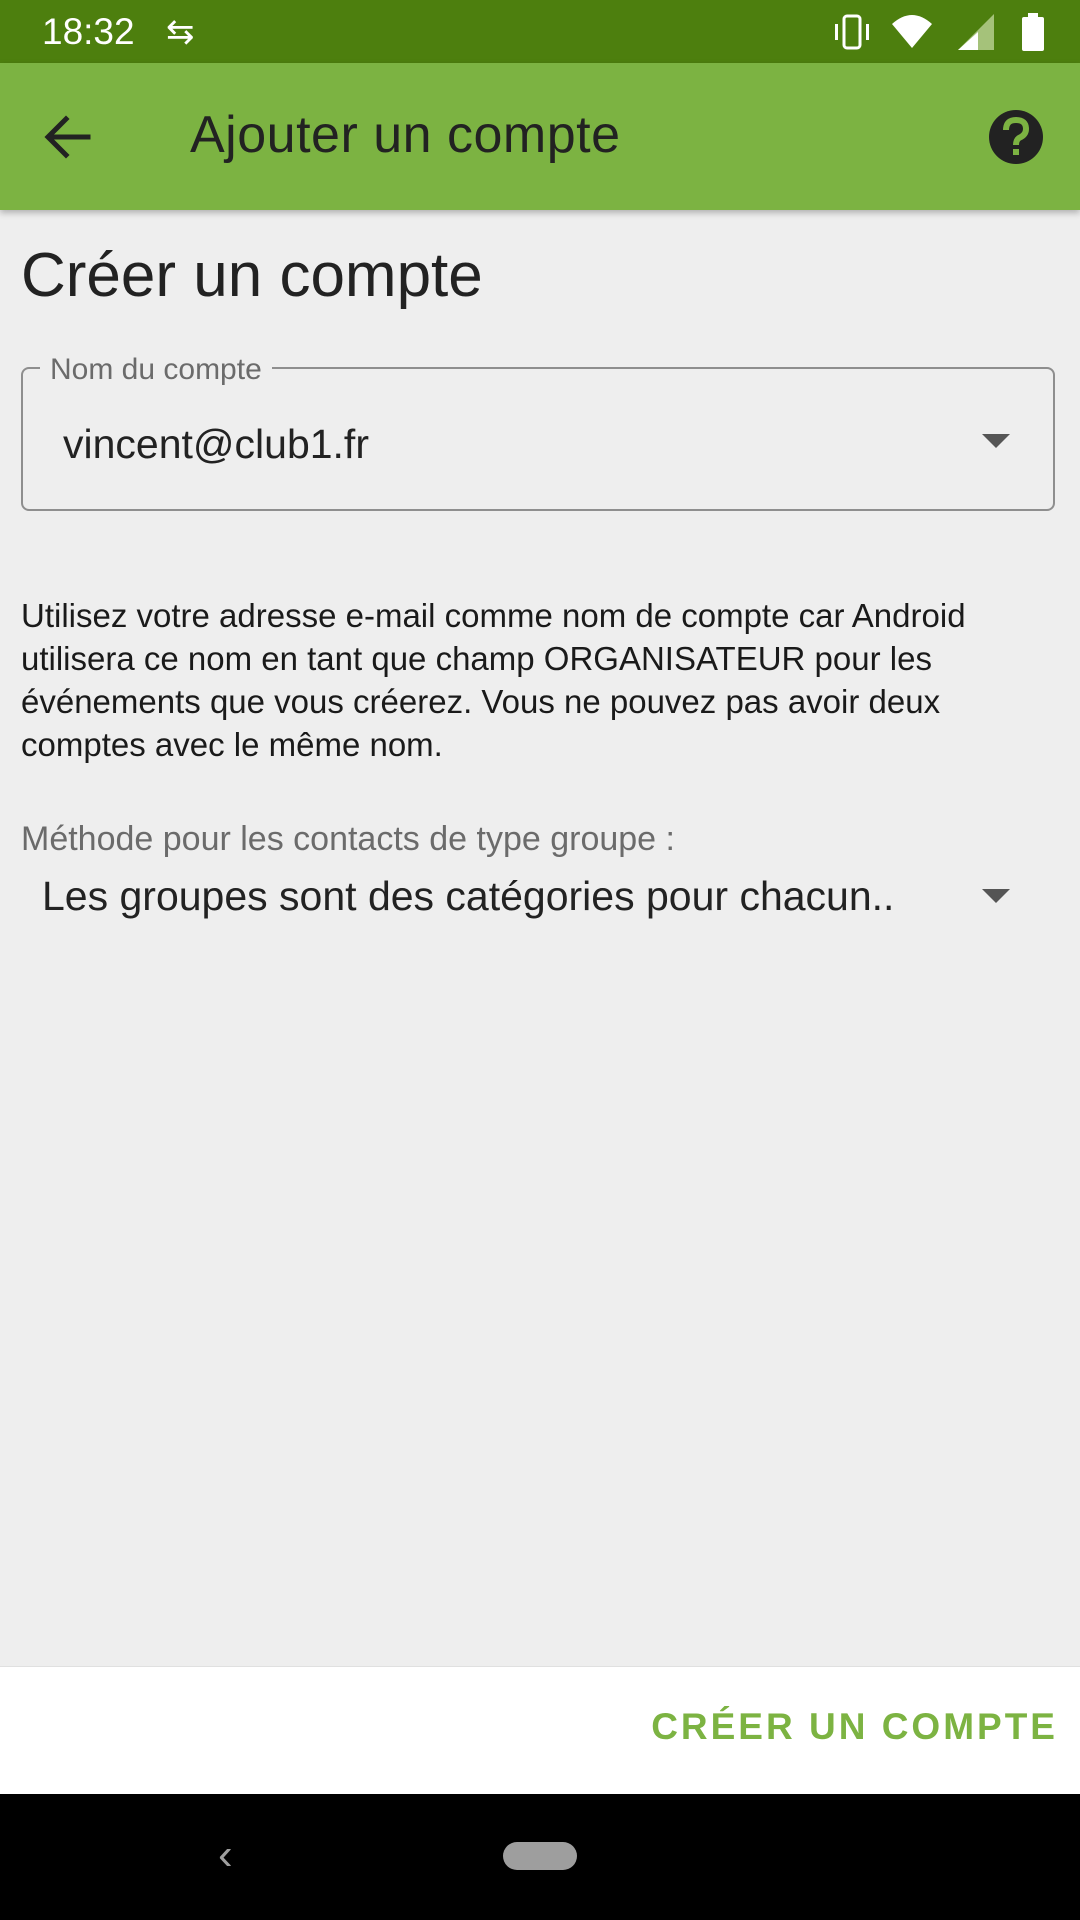 This screenshot has height=1920, width=1080. Describe the element at coordinates (88, 31) in the screenshot. I see `status-time: 18:32` at that location.